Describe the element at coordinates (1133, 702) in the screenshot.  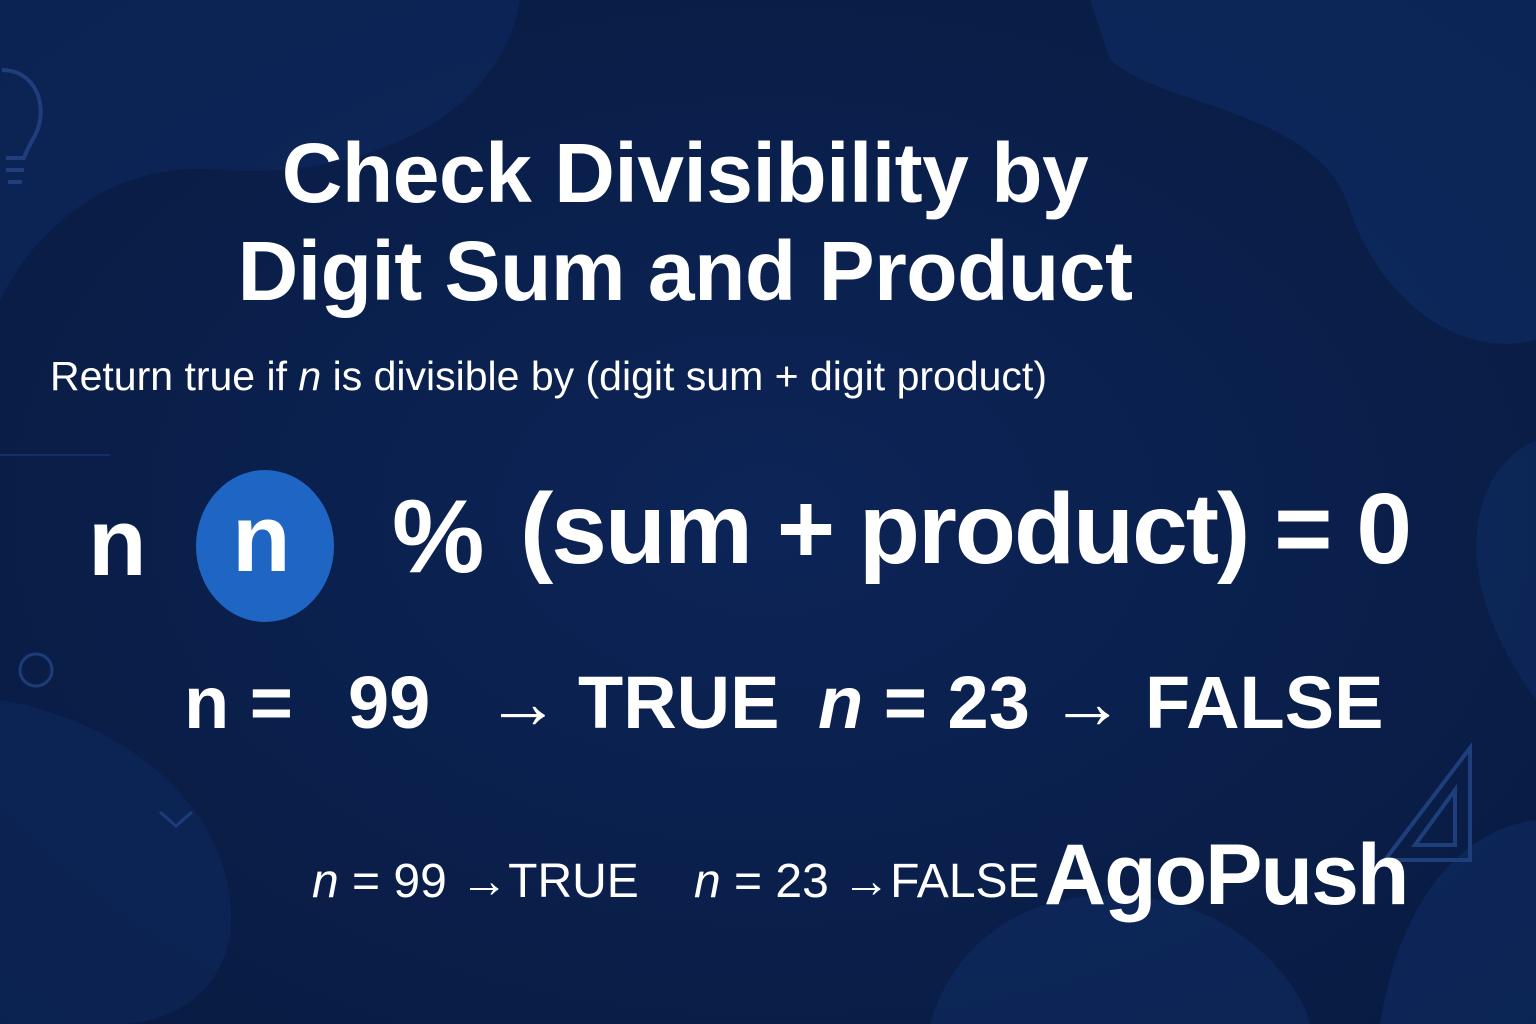
I see `example2-text: = 23 → FALSE` at that location.